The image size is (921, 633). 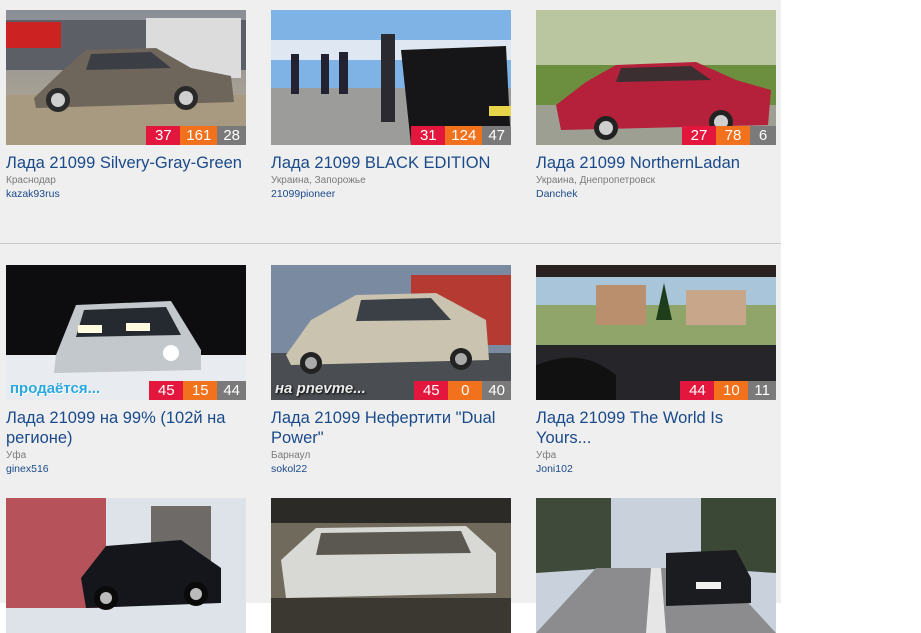 What do you see at coordinates (697, 390) in the screenshot?
I see `views-count: 44` at bounding box center [697, 390].